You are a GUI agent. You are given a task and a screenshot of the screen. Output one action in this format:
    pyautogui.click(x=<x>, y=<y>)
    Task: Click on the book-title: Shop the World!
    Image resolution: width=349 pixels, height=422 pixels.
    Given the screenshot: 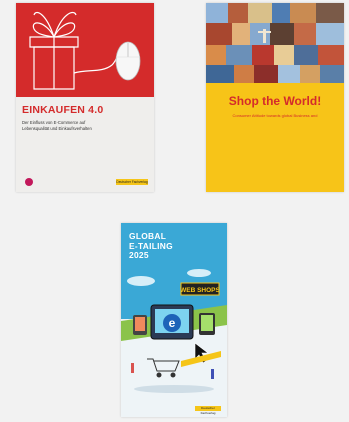 What is the action you would take?
    pyautogui.click(x=275, y=101)
    